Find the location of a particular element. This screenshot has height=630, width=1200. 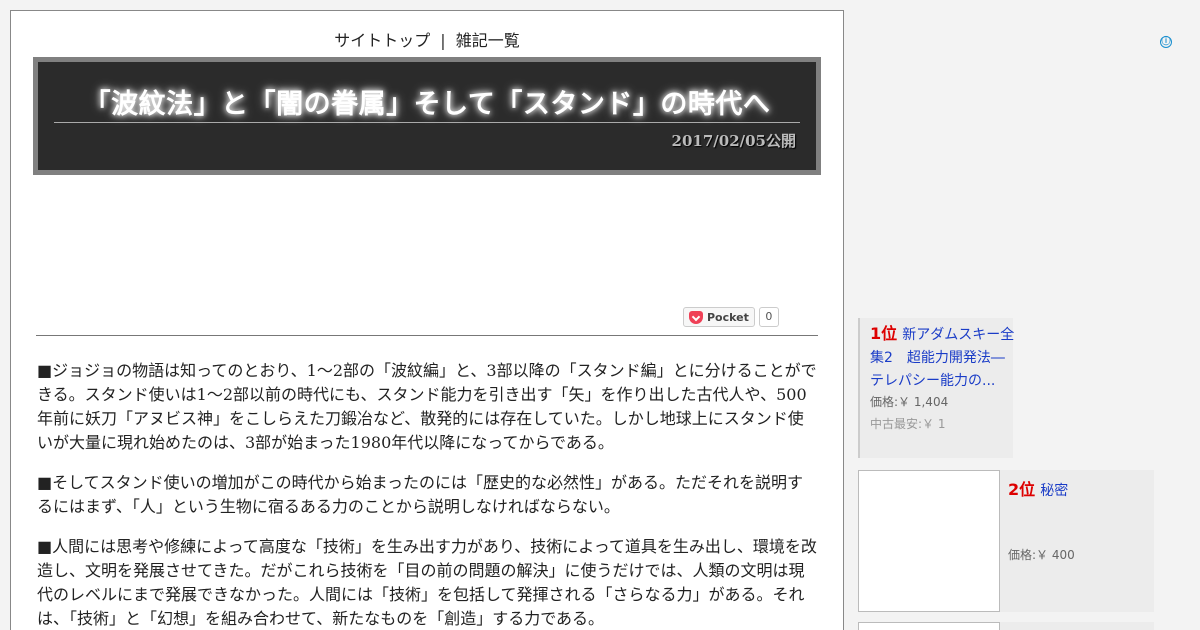

top-nav: サイトトップ | 雑記一覧 is located at coordinates (427, 39).